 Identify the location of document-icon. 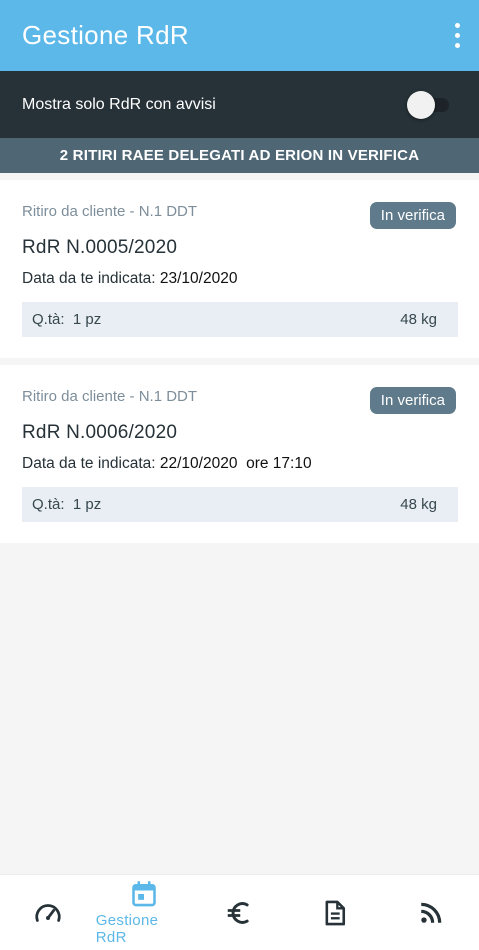
(335, 912).